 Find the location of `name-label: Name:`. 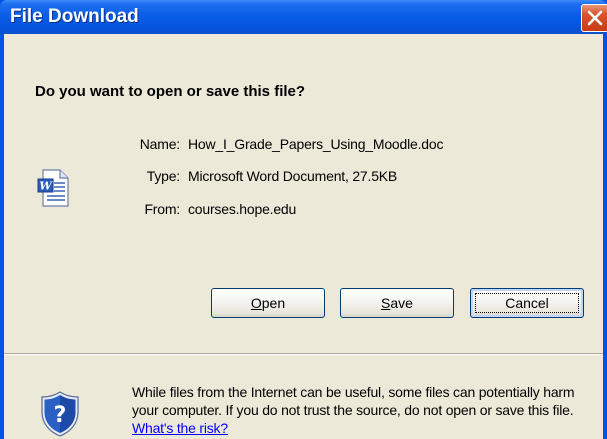

name-label: Name: is located at coordinates (159, 144).